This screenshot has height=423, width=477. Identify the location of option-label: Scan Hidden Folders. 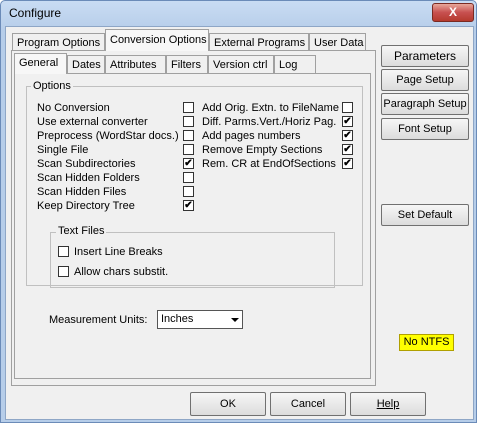
(88, 178).